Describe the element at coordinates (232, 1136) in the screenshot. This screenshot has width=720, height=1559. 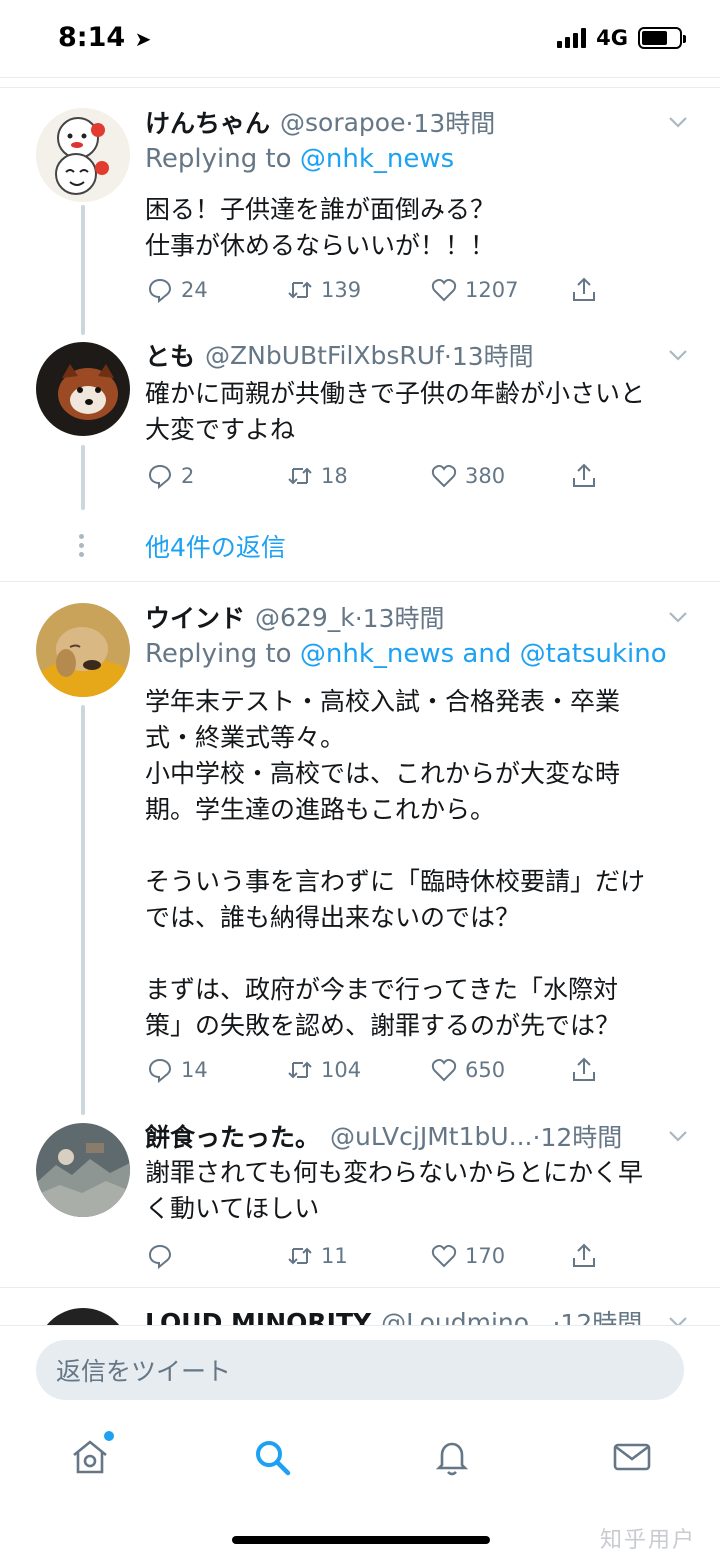
I see `display-name: 餅食ったった。` at that location.